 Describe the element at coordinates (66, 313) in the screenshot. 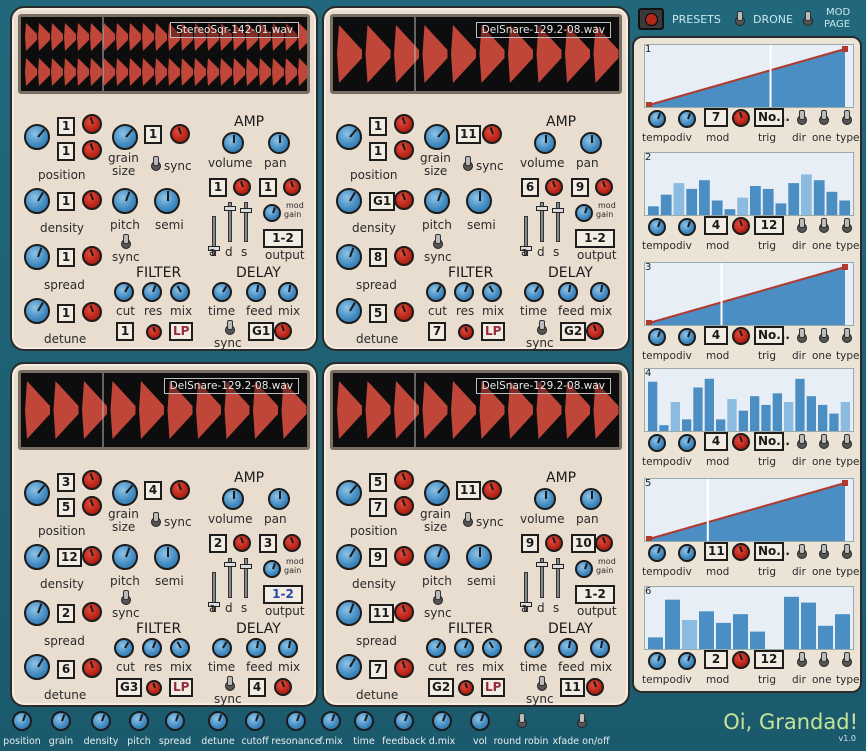

I see `detune-box: 1` at that location.